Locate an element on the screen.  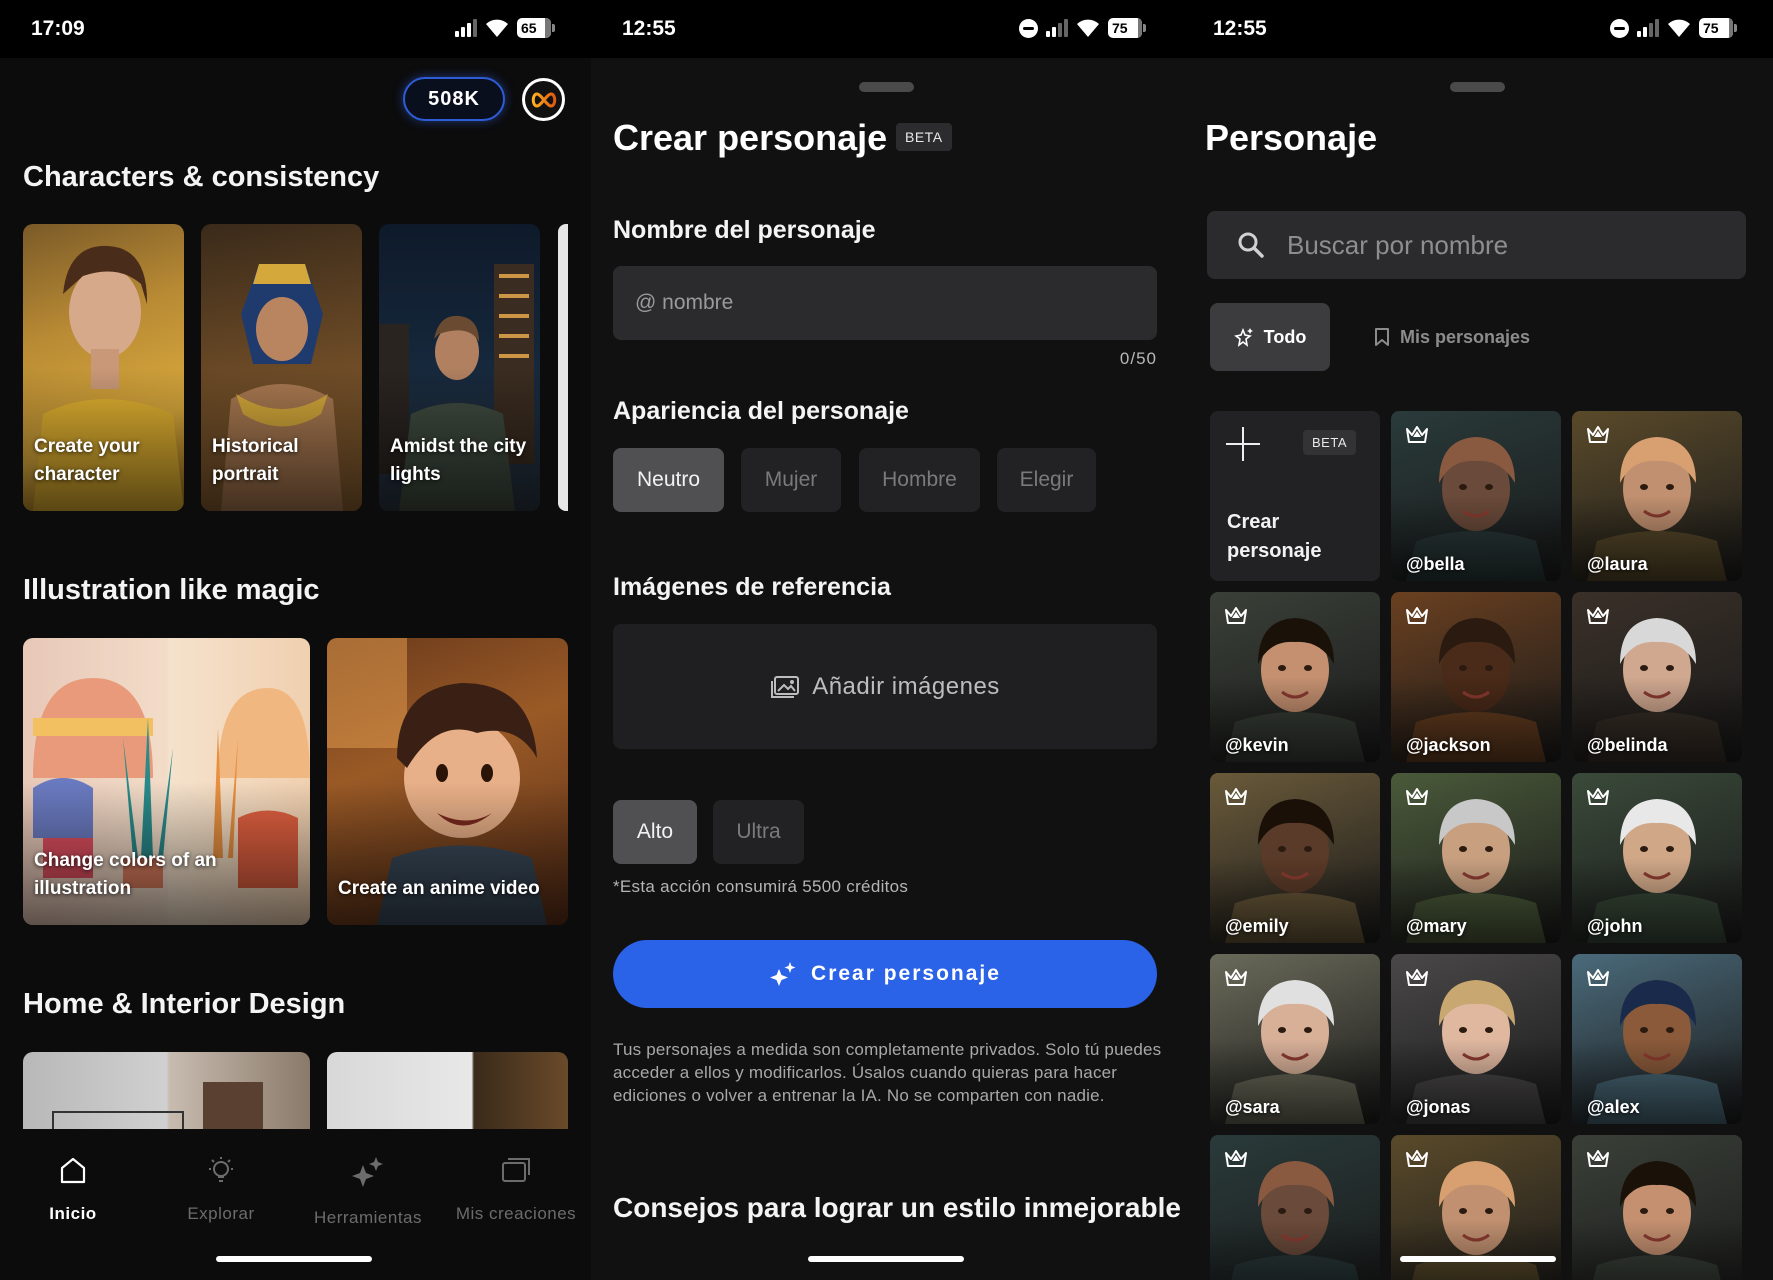
section-title-home-interior: Home & Interior Design is located at coordinates (184, 1004).